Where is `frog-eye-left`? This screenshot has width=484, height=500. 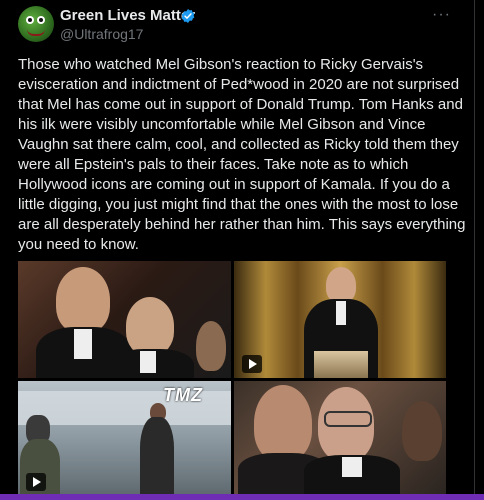
frog-eye-left is located at coordinates (30, 20).